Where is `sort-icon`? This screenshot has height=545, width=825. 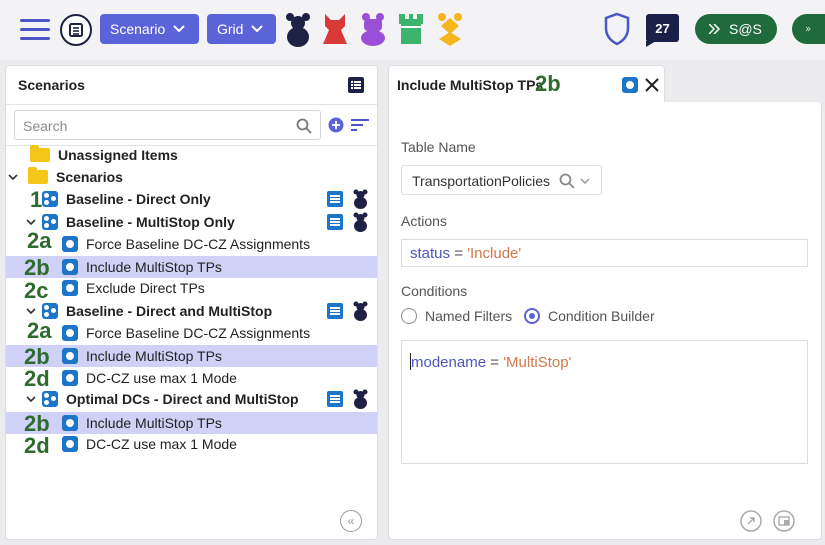
sort-icon is located at coordinates (360, 125).